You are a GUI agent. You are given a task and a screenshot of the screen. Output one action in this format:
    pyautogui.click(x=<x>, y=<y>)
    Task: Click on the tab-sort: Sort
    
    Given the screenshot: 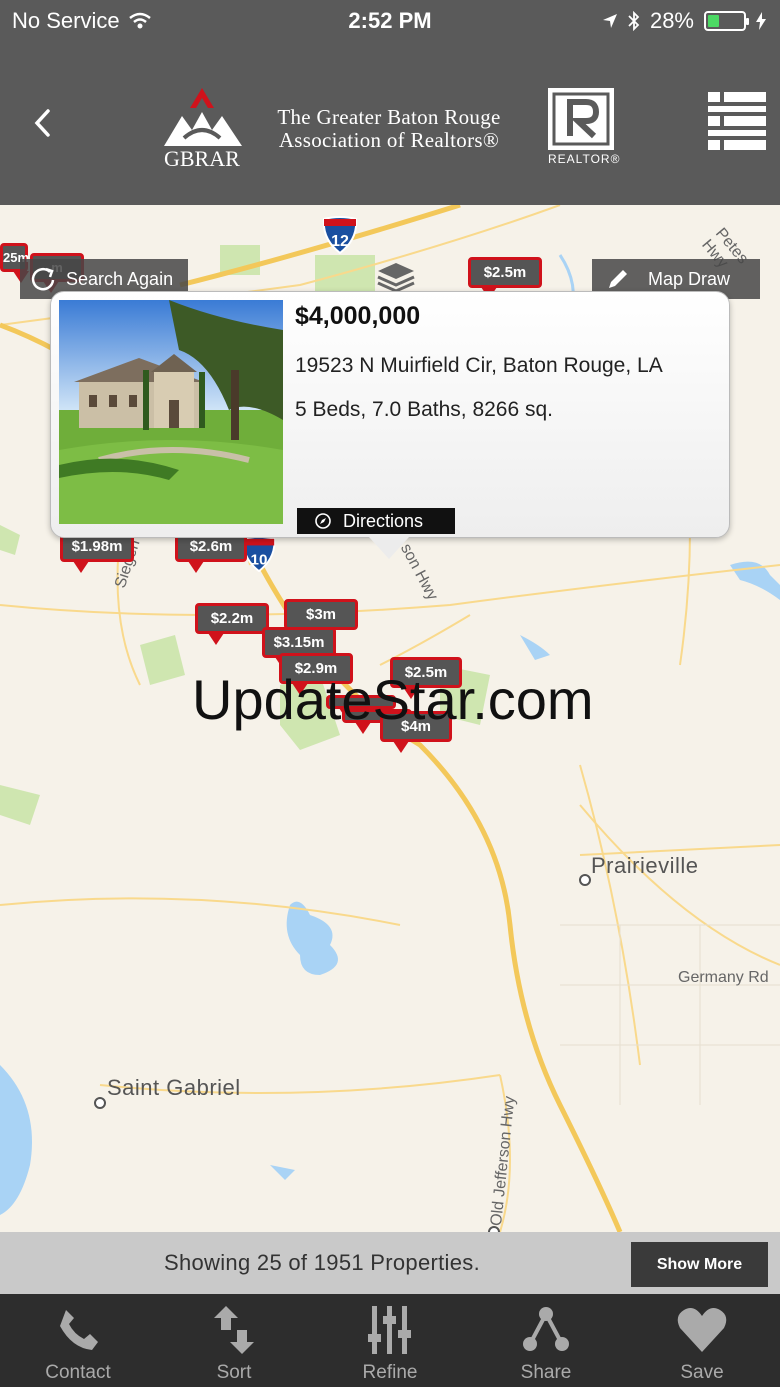 What is the action you would take?
    pyautogui.click(x=234, y=1340)
    